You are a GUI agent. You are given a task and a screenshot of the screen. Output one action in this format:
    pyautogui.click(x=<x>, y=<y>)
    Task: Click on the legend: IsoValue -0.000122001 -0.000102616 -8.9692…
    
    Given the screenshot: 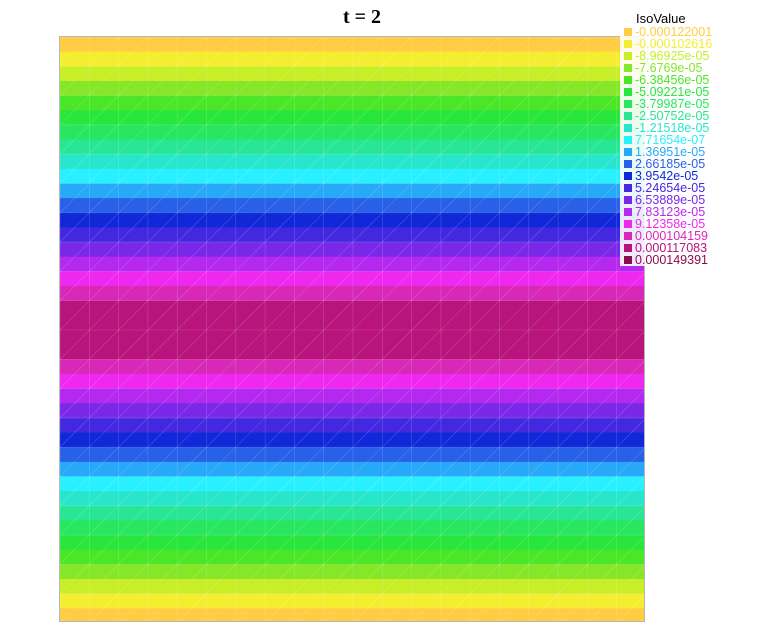 What is the action you would take?
    pyautogui.click(x=688, y=139)
    